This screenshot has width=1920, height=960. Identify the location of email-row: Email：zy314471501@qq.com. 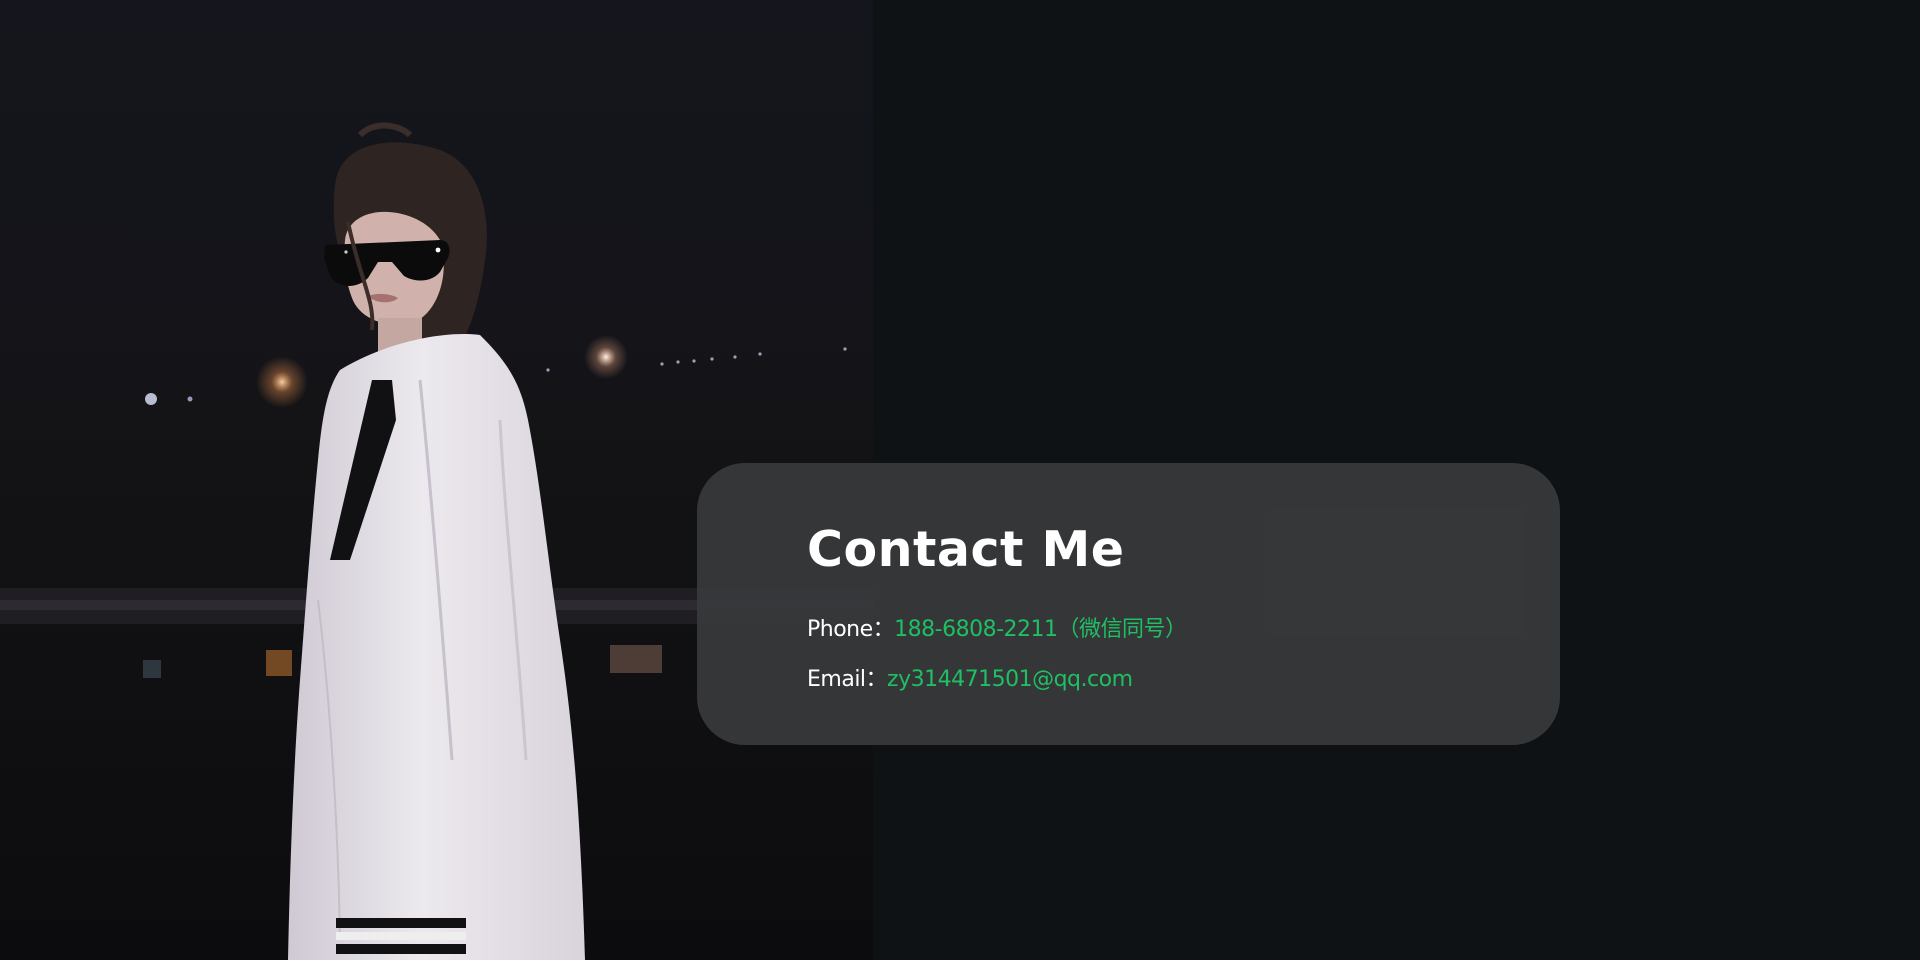
(970, 677).